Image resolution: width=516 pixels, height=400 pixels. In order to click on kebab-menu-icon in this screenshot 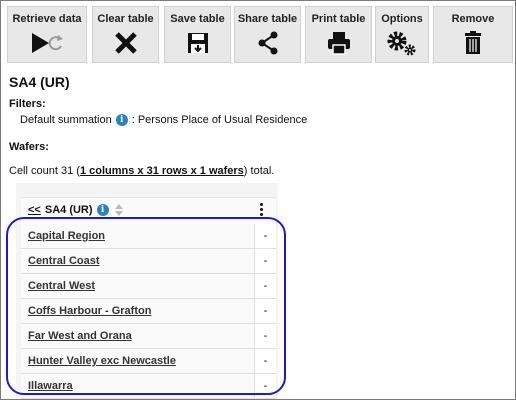, I will do `click(262, 210)`.